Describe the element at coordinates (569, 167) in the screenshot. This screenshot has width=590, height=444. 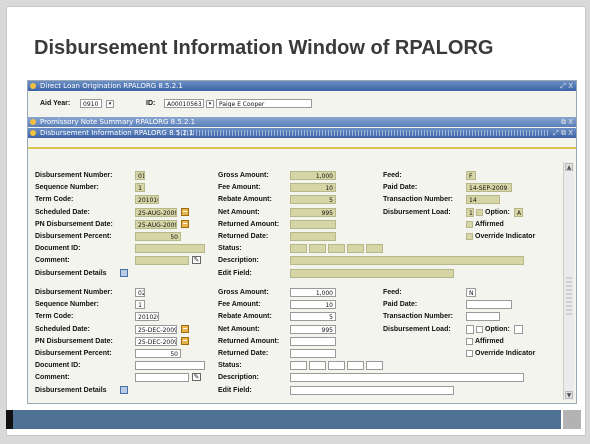
I see `scroll-up-icon: ▲` at that location.